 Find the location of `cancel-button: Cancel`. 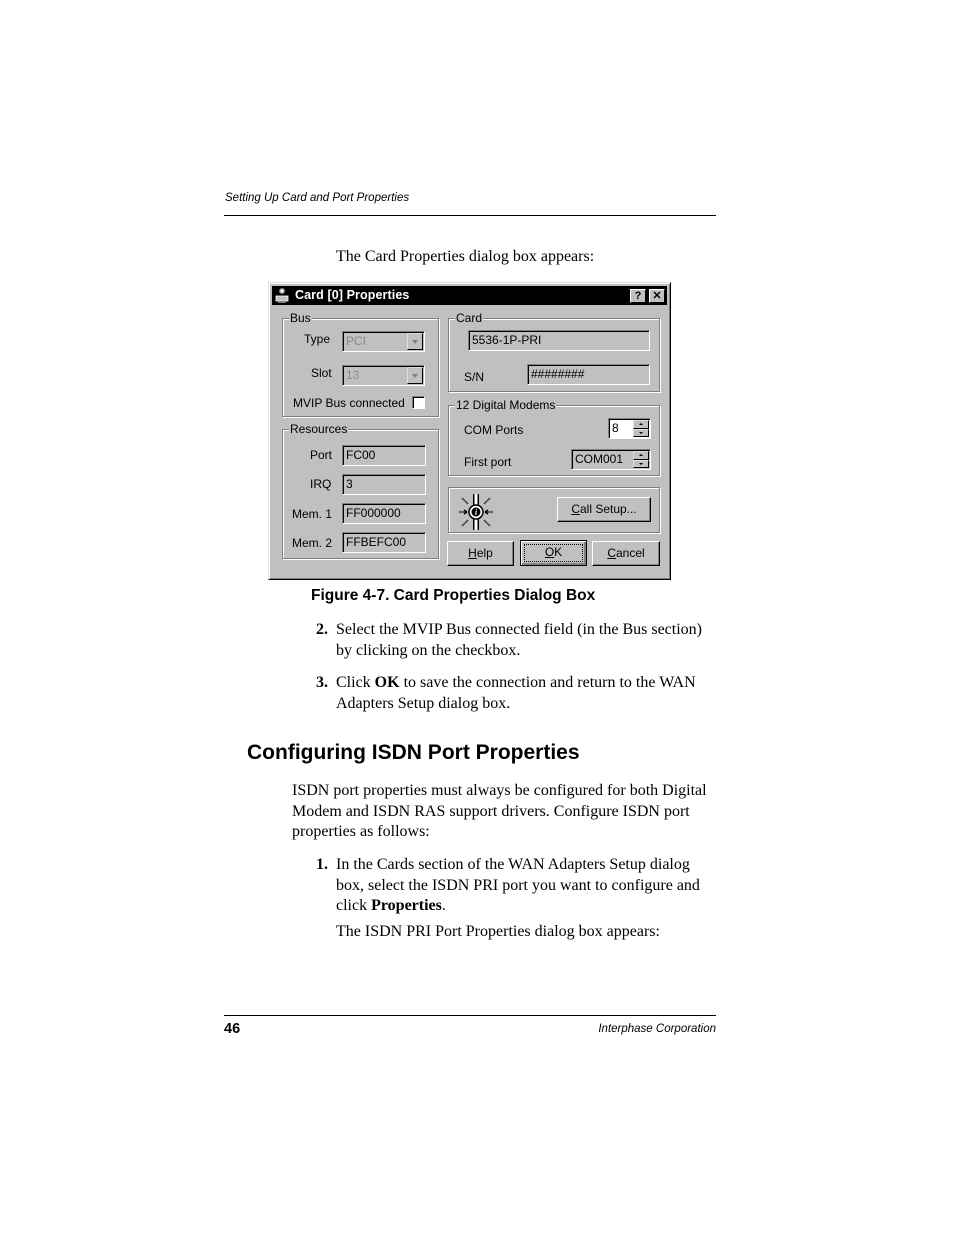

cancel-button: Cancel is located at coordinates (626, 553).